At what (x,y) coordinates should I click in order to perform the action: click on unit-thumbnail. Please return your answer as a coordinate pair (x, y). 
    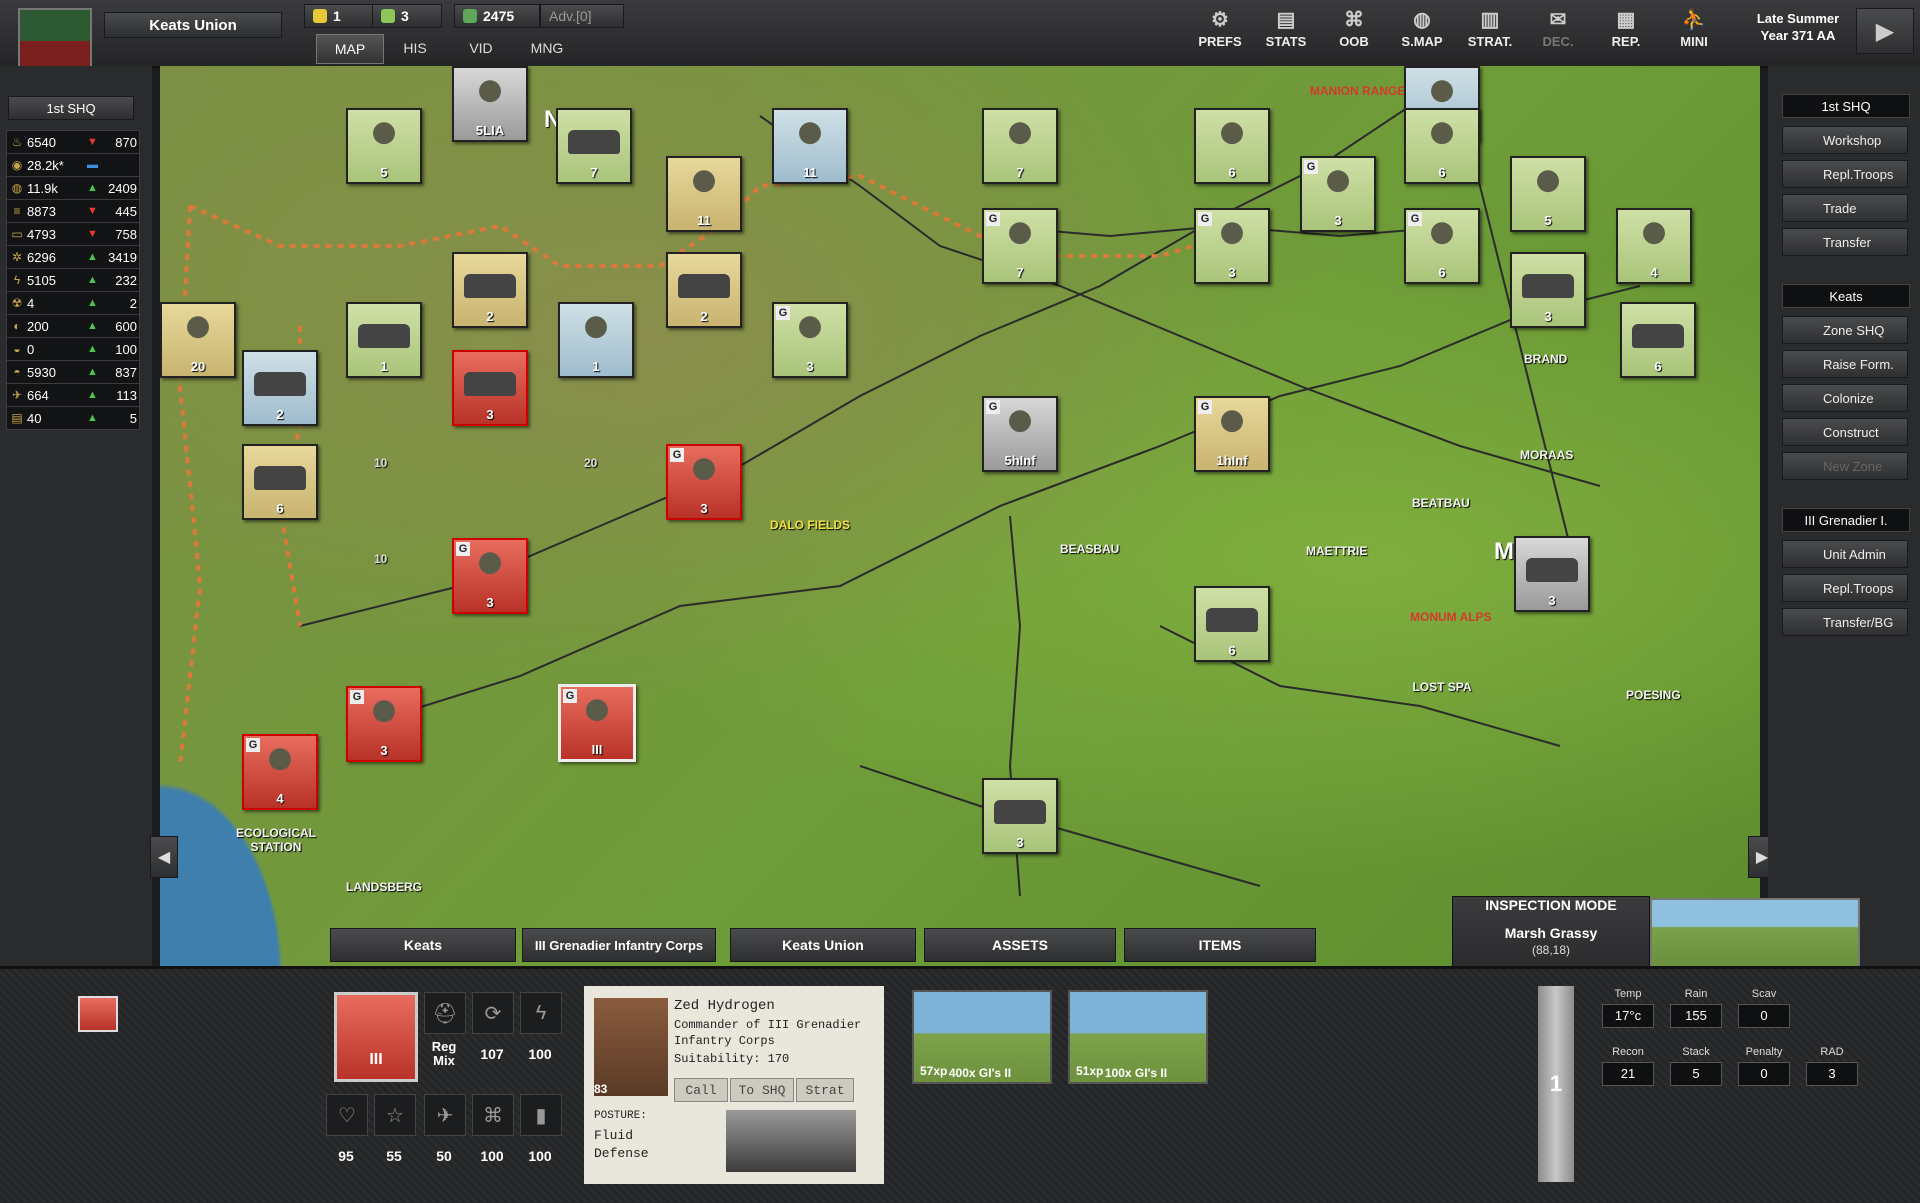
    Looking at the image, I should click on (98, 1014).